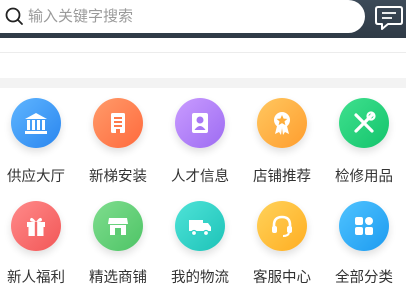  I want to click on search-bar: 输入关键字搜索, so click(182, 16).